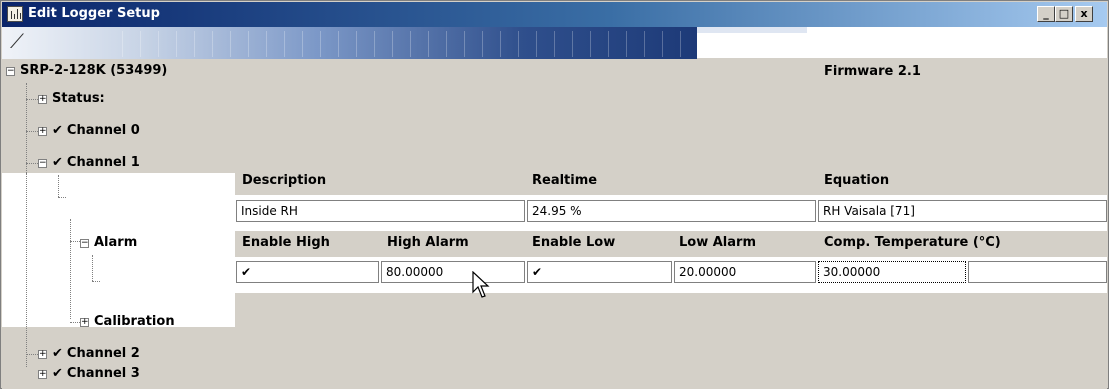  Describe the element at coordinates (286, 242) in the screenshot. I see `enable-high-header: Enable High` at that location.